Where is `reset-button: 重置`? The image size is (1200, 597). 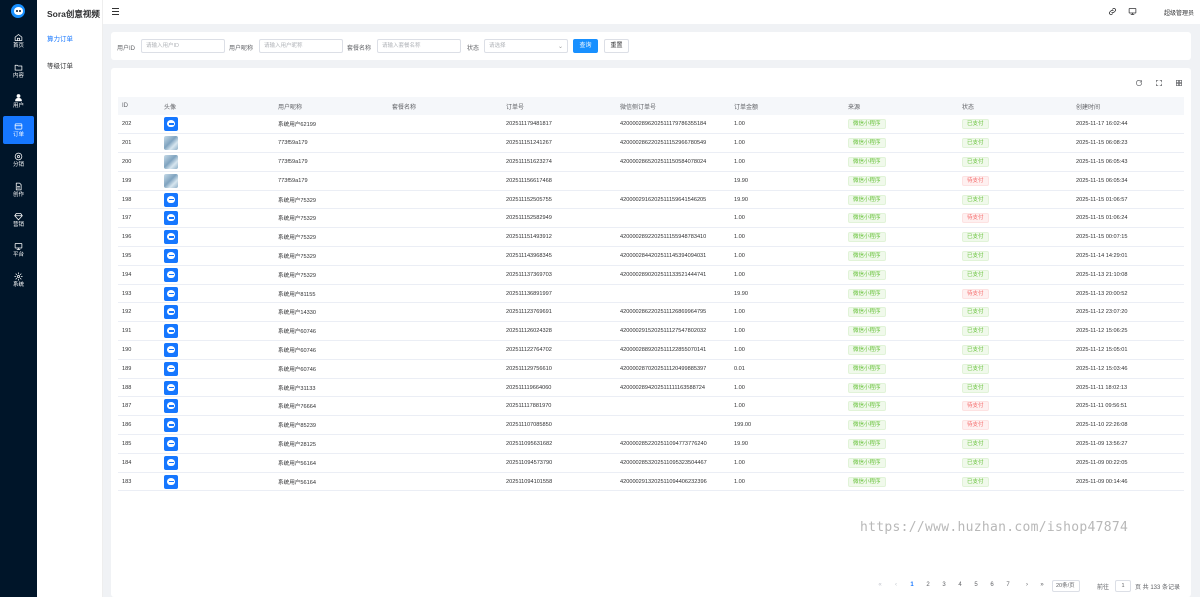 reset-button: 重置 is located at coordinates (616, 46).